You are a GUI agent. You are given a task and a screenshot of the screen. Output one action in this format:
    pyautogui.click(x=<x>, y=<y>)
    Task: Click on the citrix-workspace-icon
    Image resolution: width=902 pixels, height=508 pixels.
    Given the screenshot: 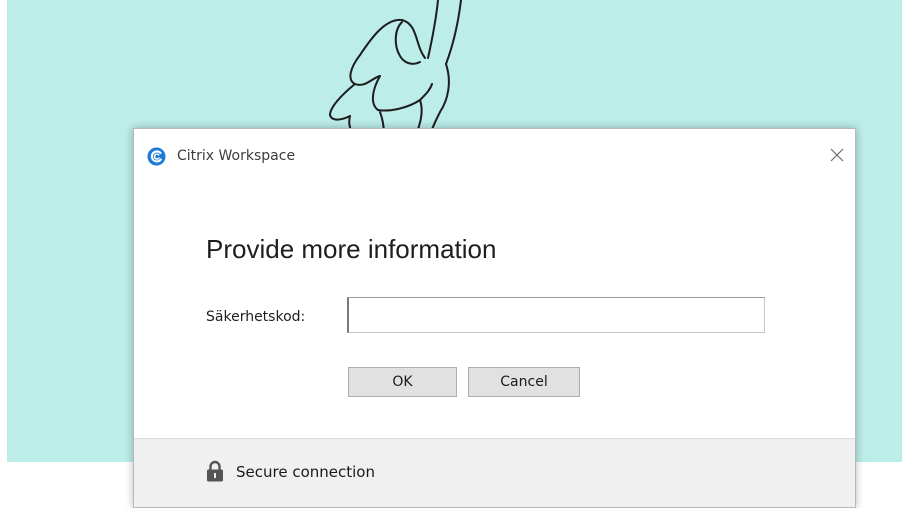 What is the action you would take?
    pyautogui.click(x=156, y=156)
    